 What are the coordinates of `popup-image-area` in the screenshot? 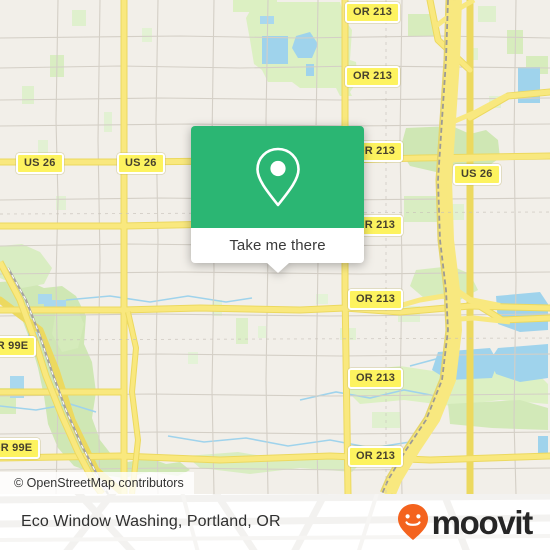 It's located at (277, 177).